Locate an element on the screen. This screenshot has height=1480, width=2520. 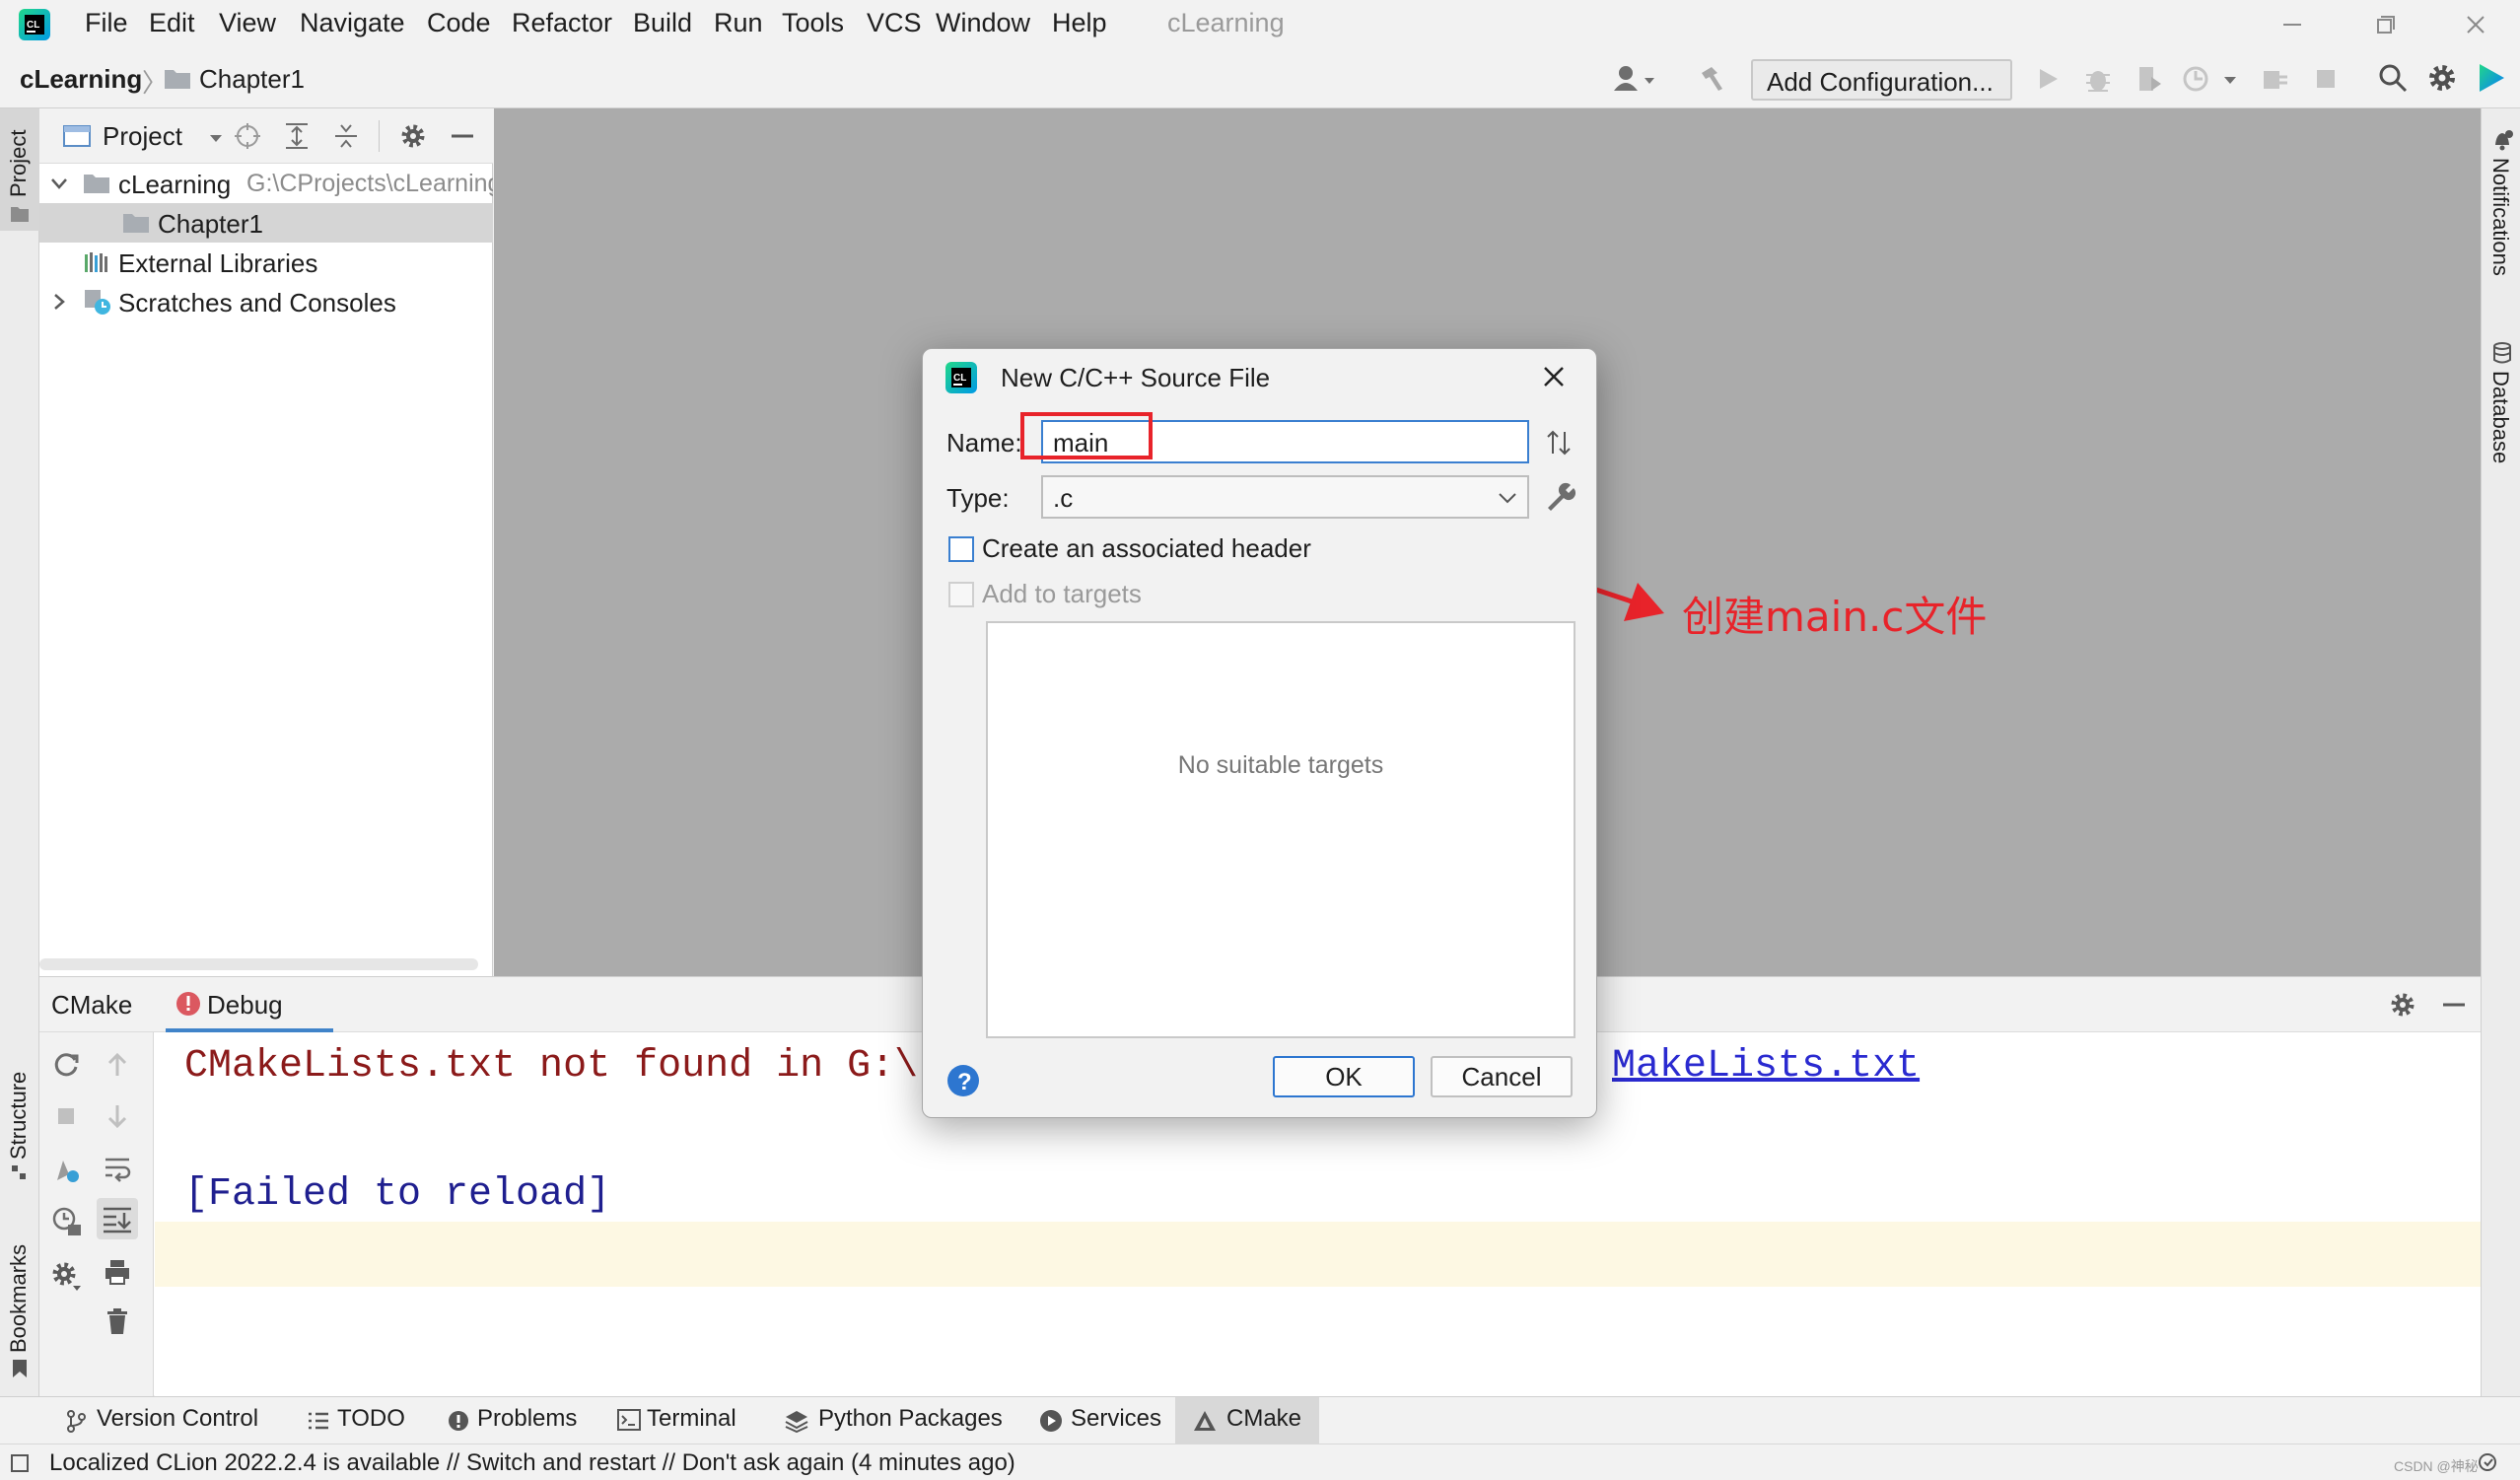
build-hammer-icon is located at coordinates (1711, 79).